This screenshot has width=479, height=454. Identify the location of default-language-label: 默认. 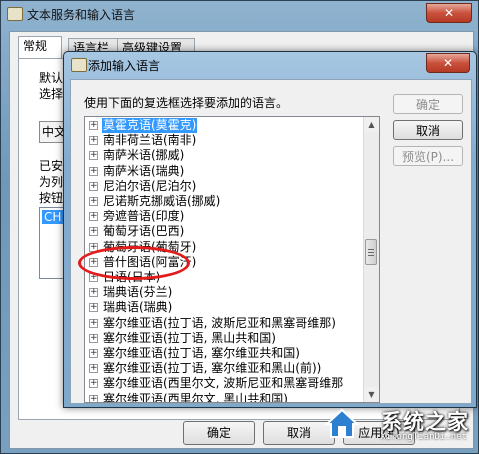
(51, 78).